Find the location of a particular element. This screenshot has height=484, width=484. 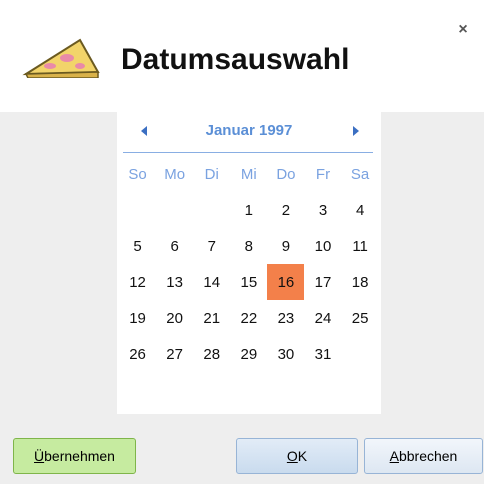

day-cell: 24 is located at coordinates (322, 318).